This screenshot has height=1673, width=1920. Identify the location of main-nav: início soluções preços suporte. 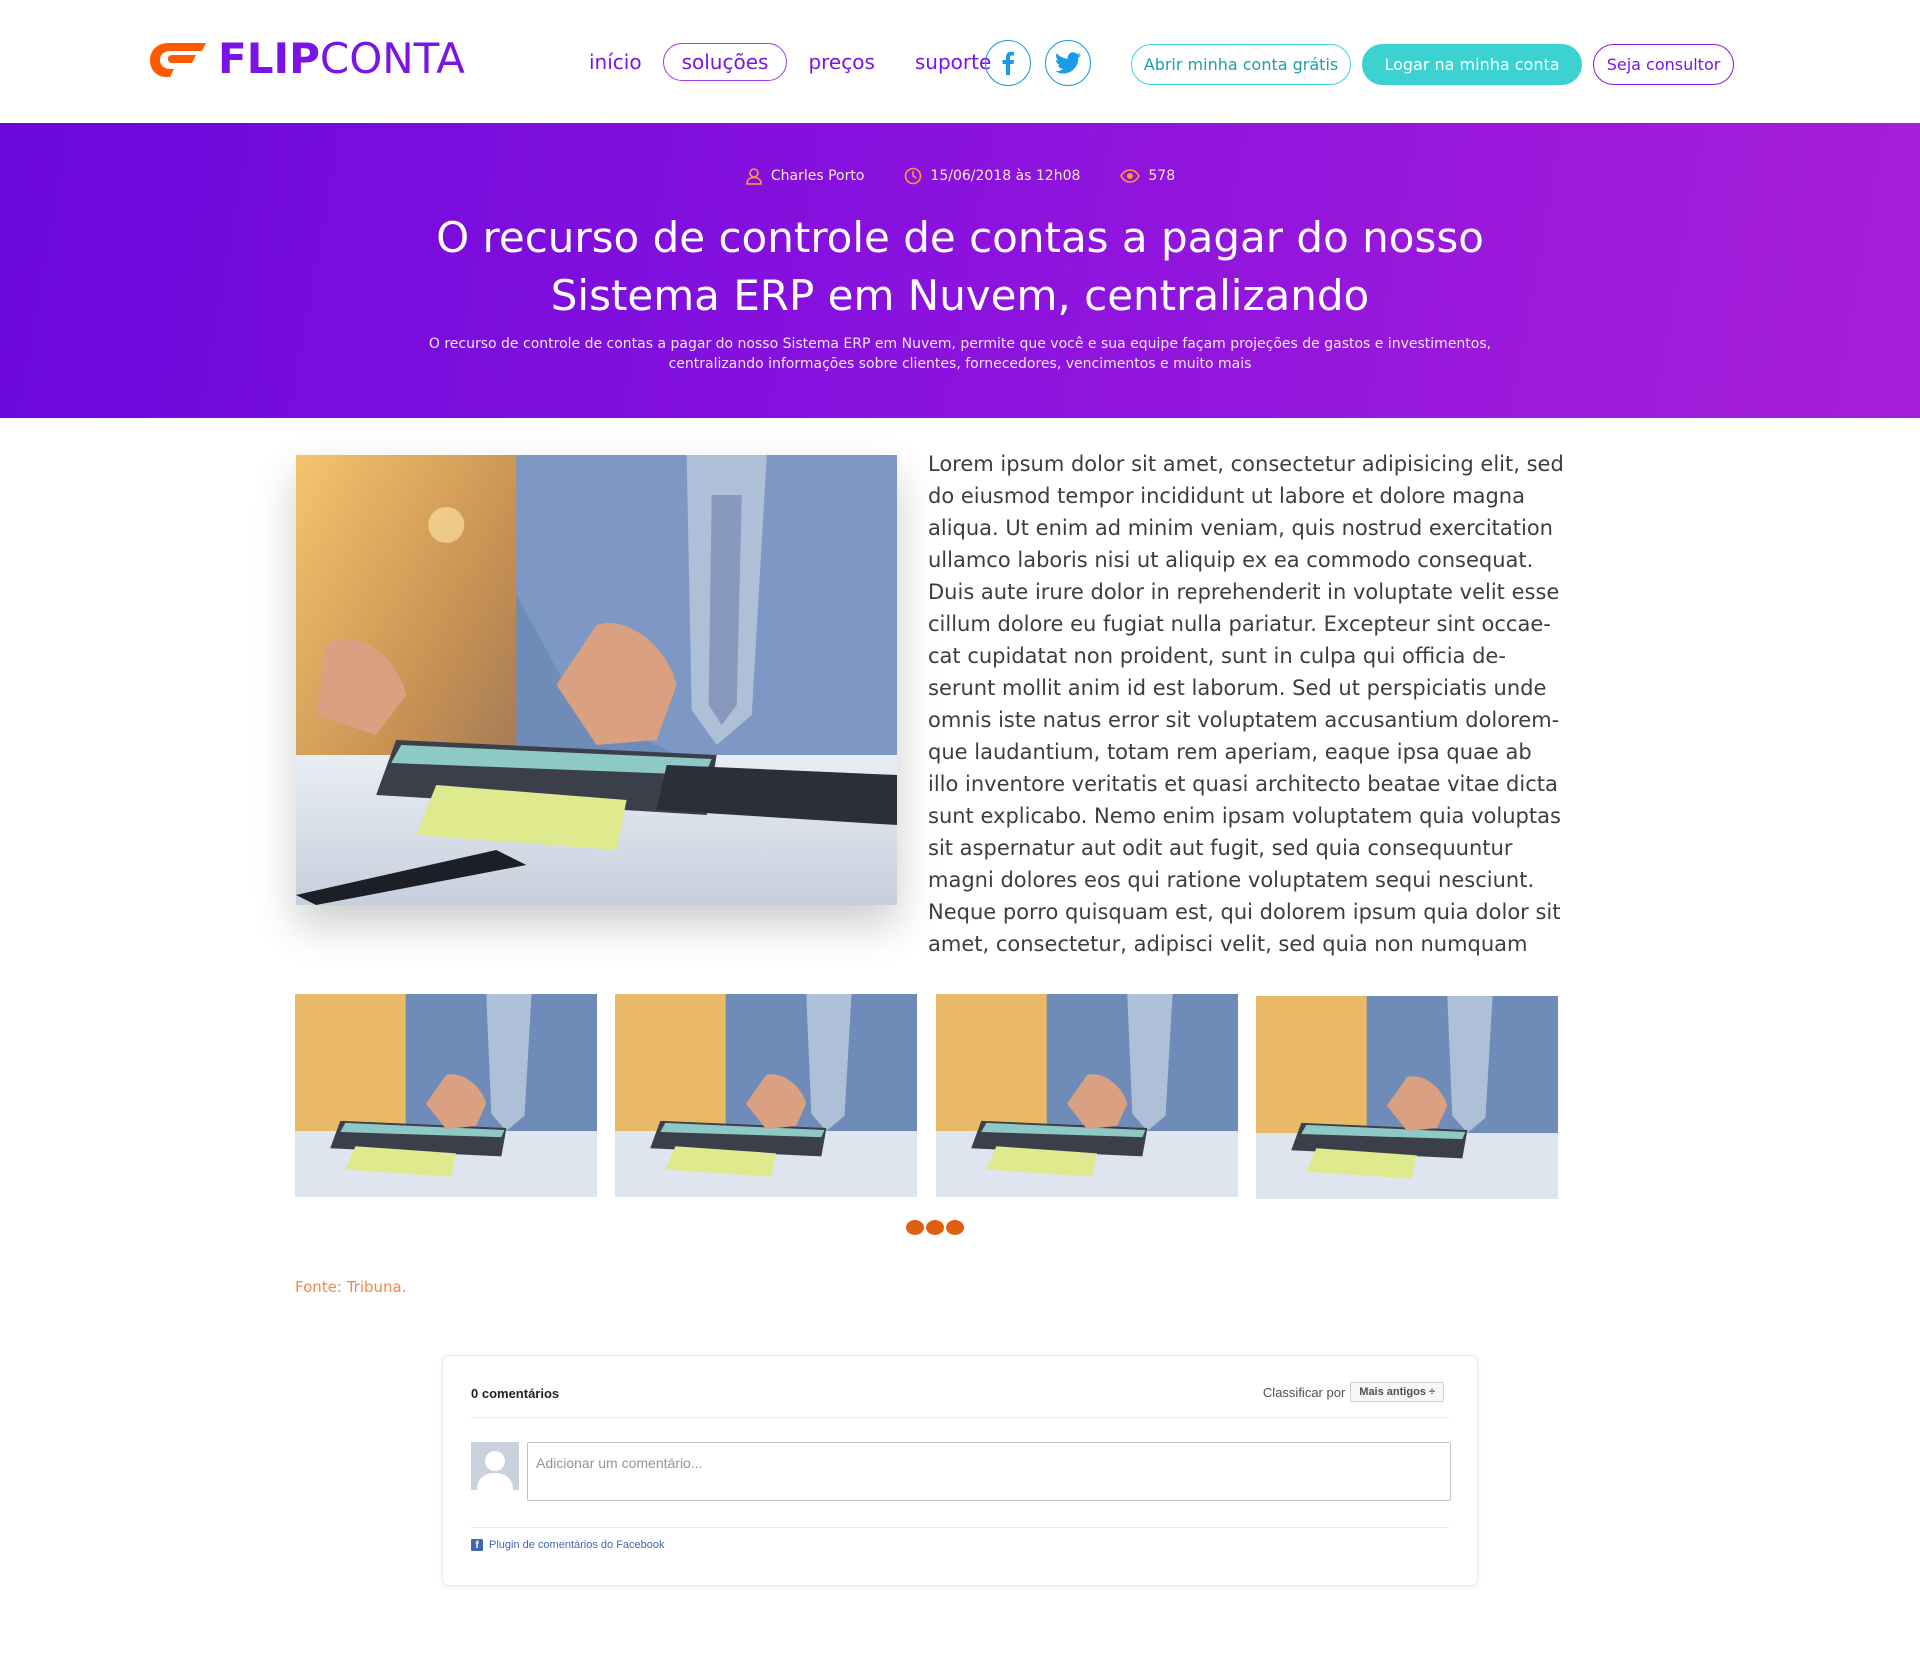
(791, 62).